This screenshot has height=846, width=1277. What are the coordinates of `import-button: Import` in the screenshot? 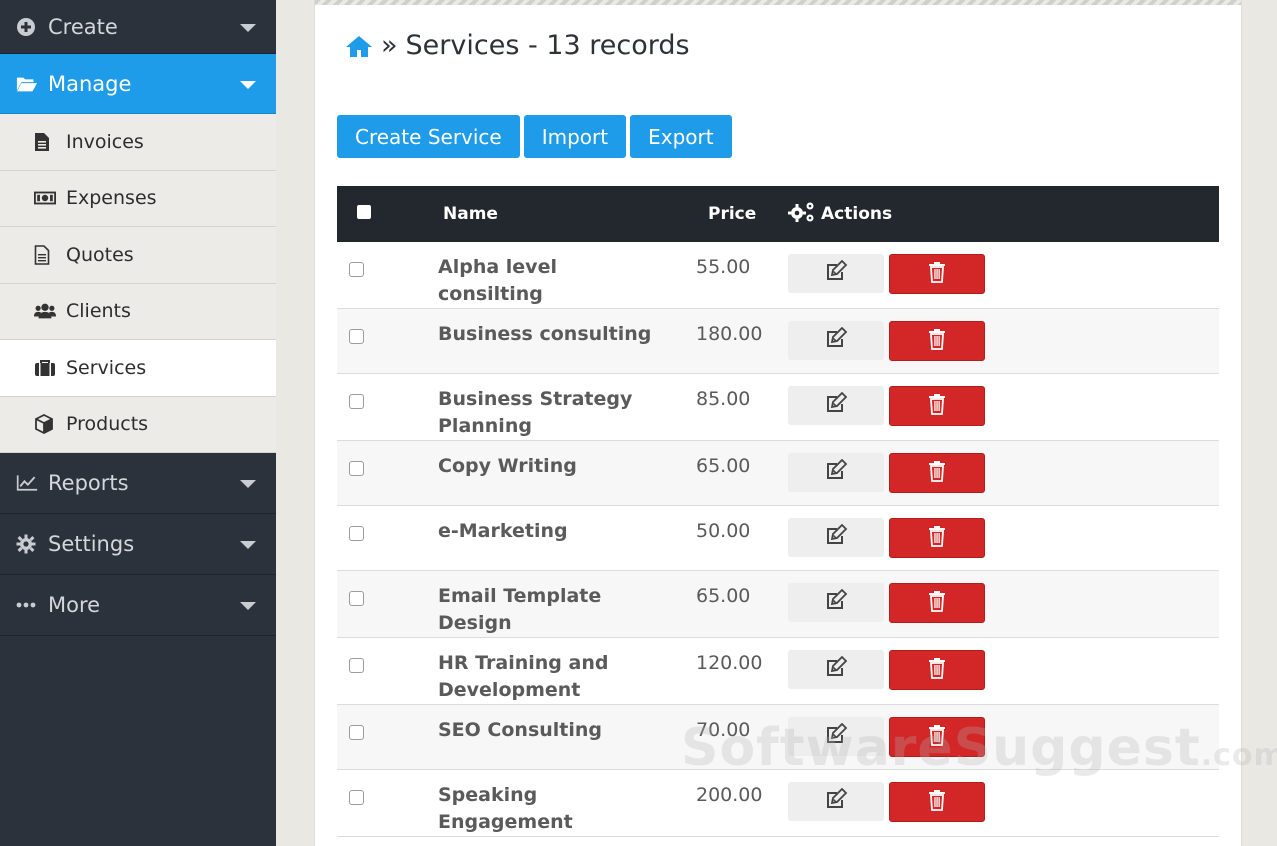 It's located at (575, 136).